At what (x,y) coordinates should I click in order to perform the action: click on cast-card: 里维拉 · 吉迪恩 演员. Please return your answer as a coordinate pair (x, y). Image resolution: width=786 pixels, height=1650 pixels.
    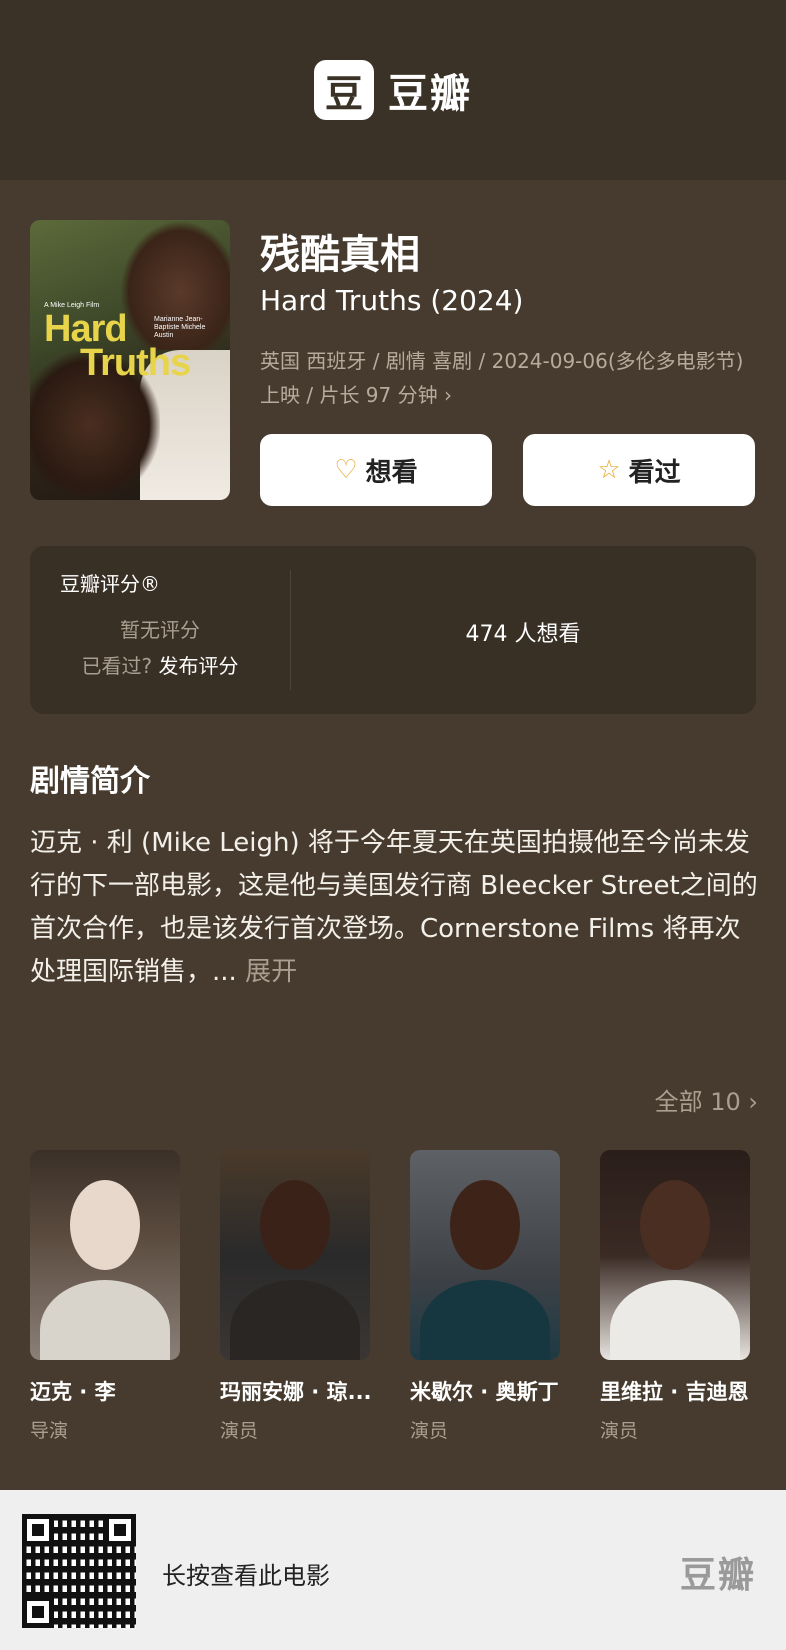
    Looking at the image, I should click on (675, 1296).